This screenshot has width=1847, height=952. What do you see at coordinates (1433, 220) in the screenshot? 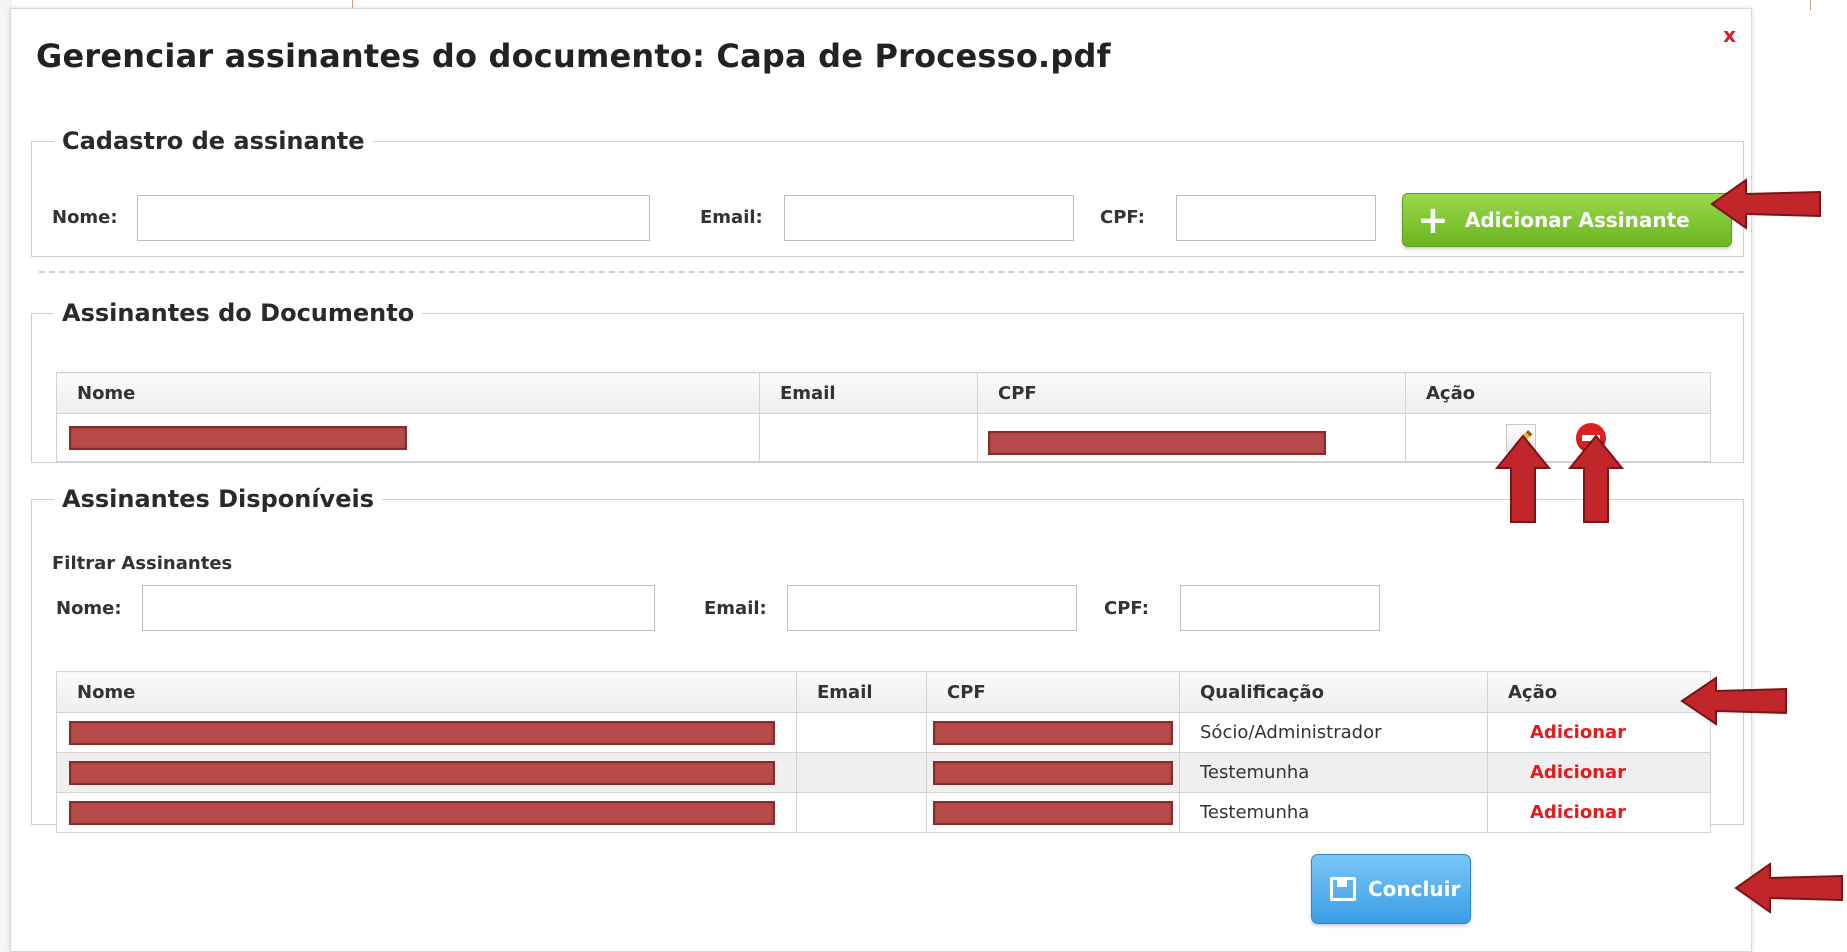
I see `plus-icon: +` at bounding box center [1433, 220].